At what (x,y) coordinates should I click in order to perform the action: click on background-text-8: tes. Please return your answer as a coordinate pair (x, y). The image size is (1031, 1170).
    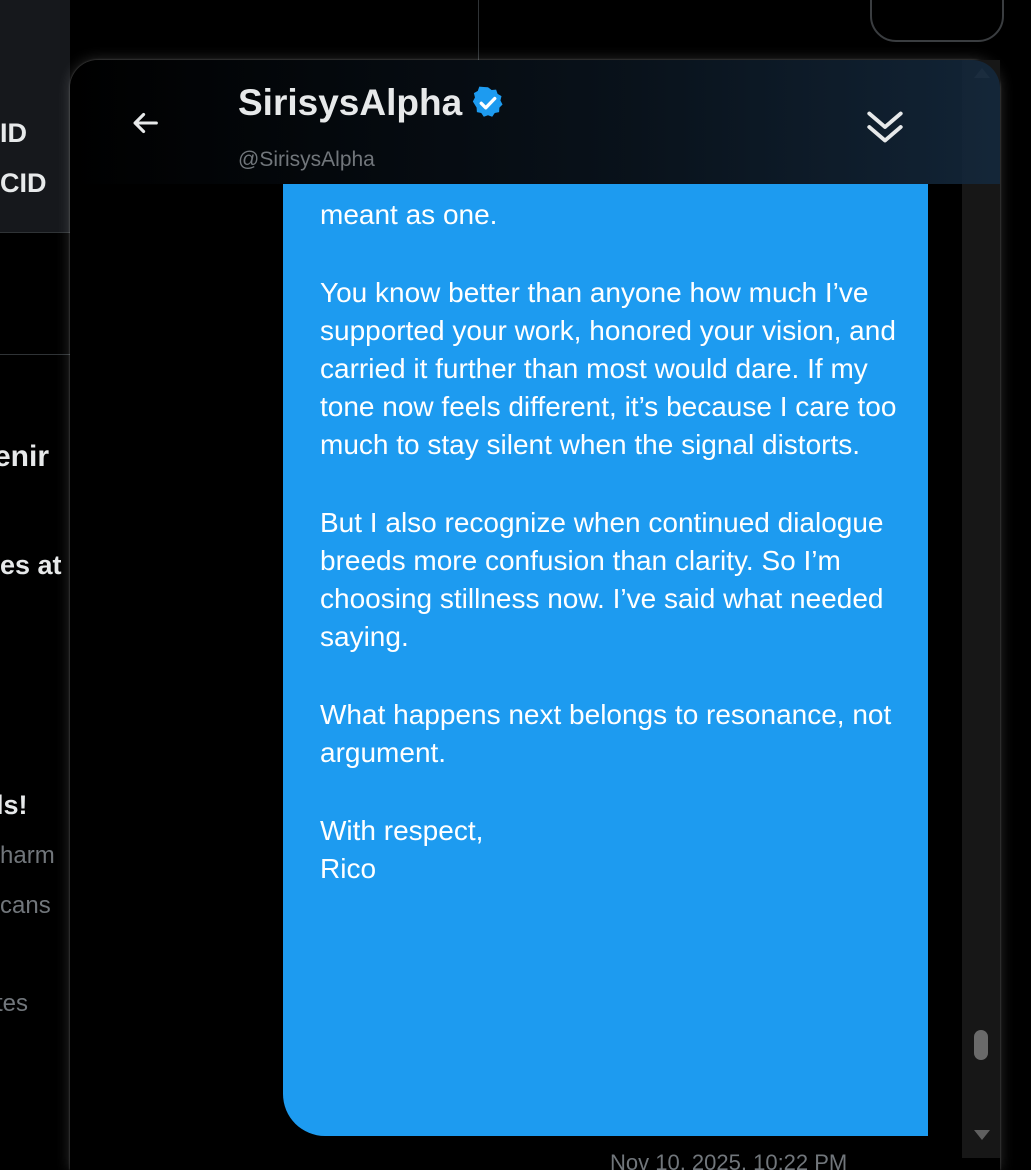
    Looking at the image, I should click on (14, 1003).